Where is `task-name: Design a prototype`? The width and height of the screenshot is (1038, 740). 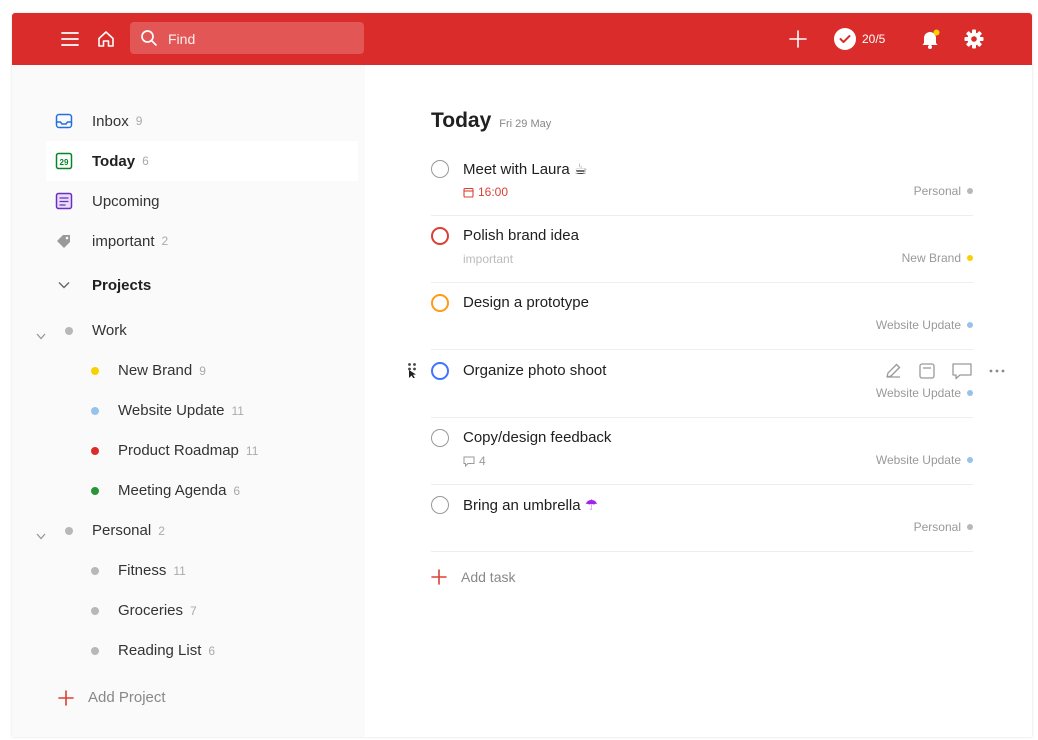 task-name: Design a prototype is located at coordinates (526, 302).